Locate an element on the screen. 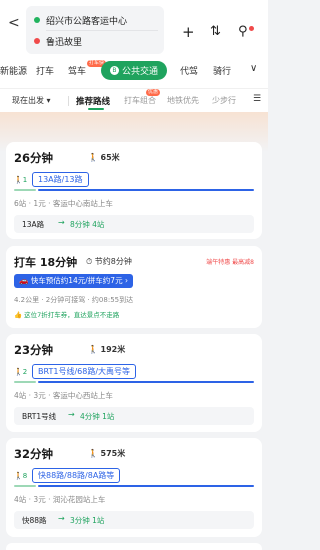 This screenshot has height=550, width=320. swap-route-icon: ⇅ is located at coordinates (215, 32).